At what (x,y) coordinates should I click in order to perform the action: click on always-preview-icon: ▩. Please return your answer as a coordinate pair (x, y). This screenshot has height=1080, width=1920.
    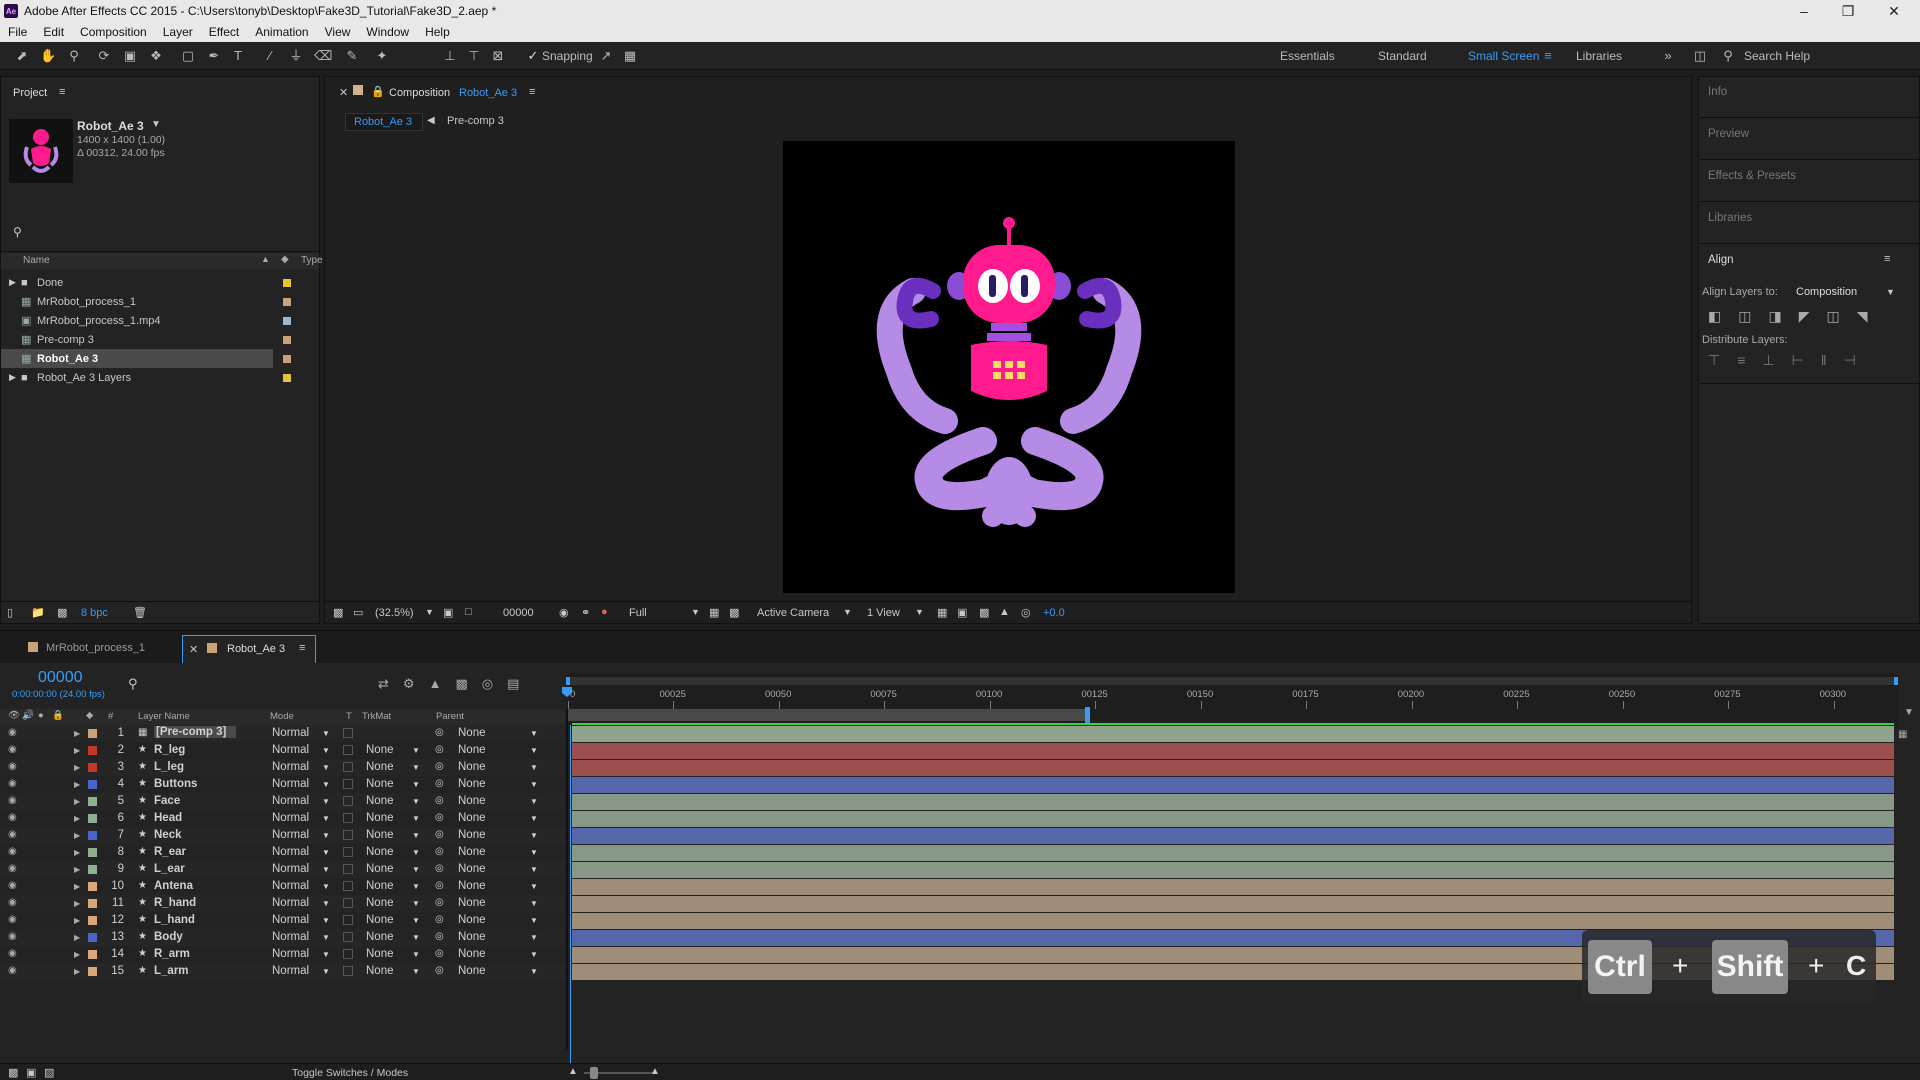
    Looking at the image, I should click on (338, 612).